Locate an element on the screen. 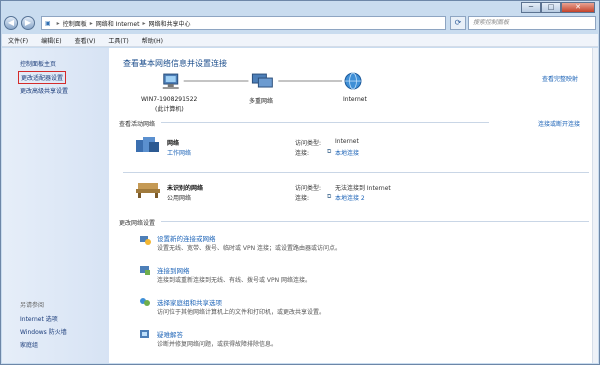 Image resolution: width=600 pixels, height=365 pixels. address-bar: ▣ ▸ 控制面板 ▸ 网络和 Internet ▸ 网络和共享中心 is located at coordinates (243, 23).